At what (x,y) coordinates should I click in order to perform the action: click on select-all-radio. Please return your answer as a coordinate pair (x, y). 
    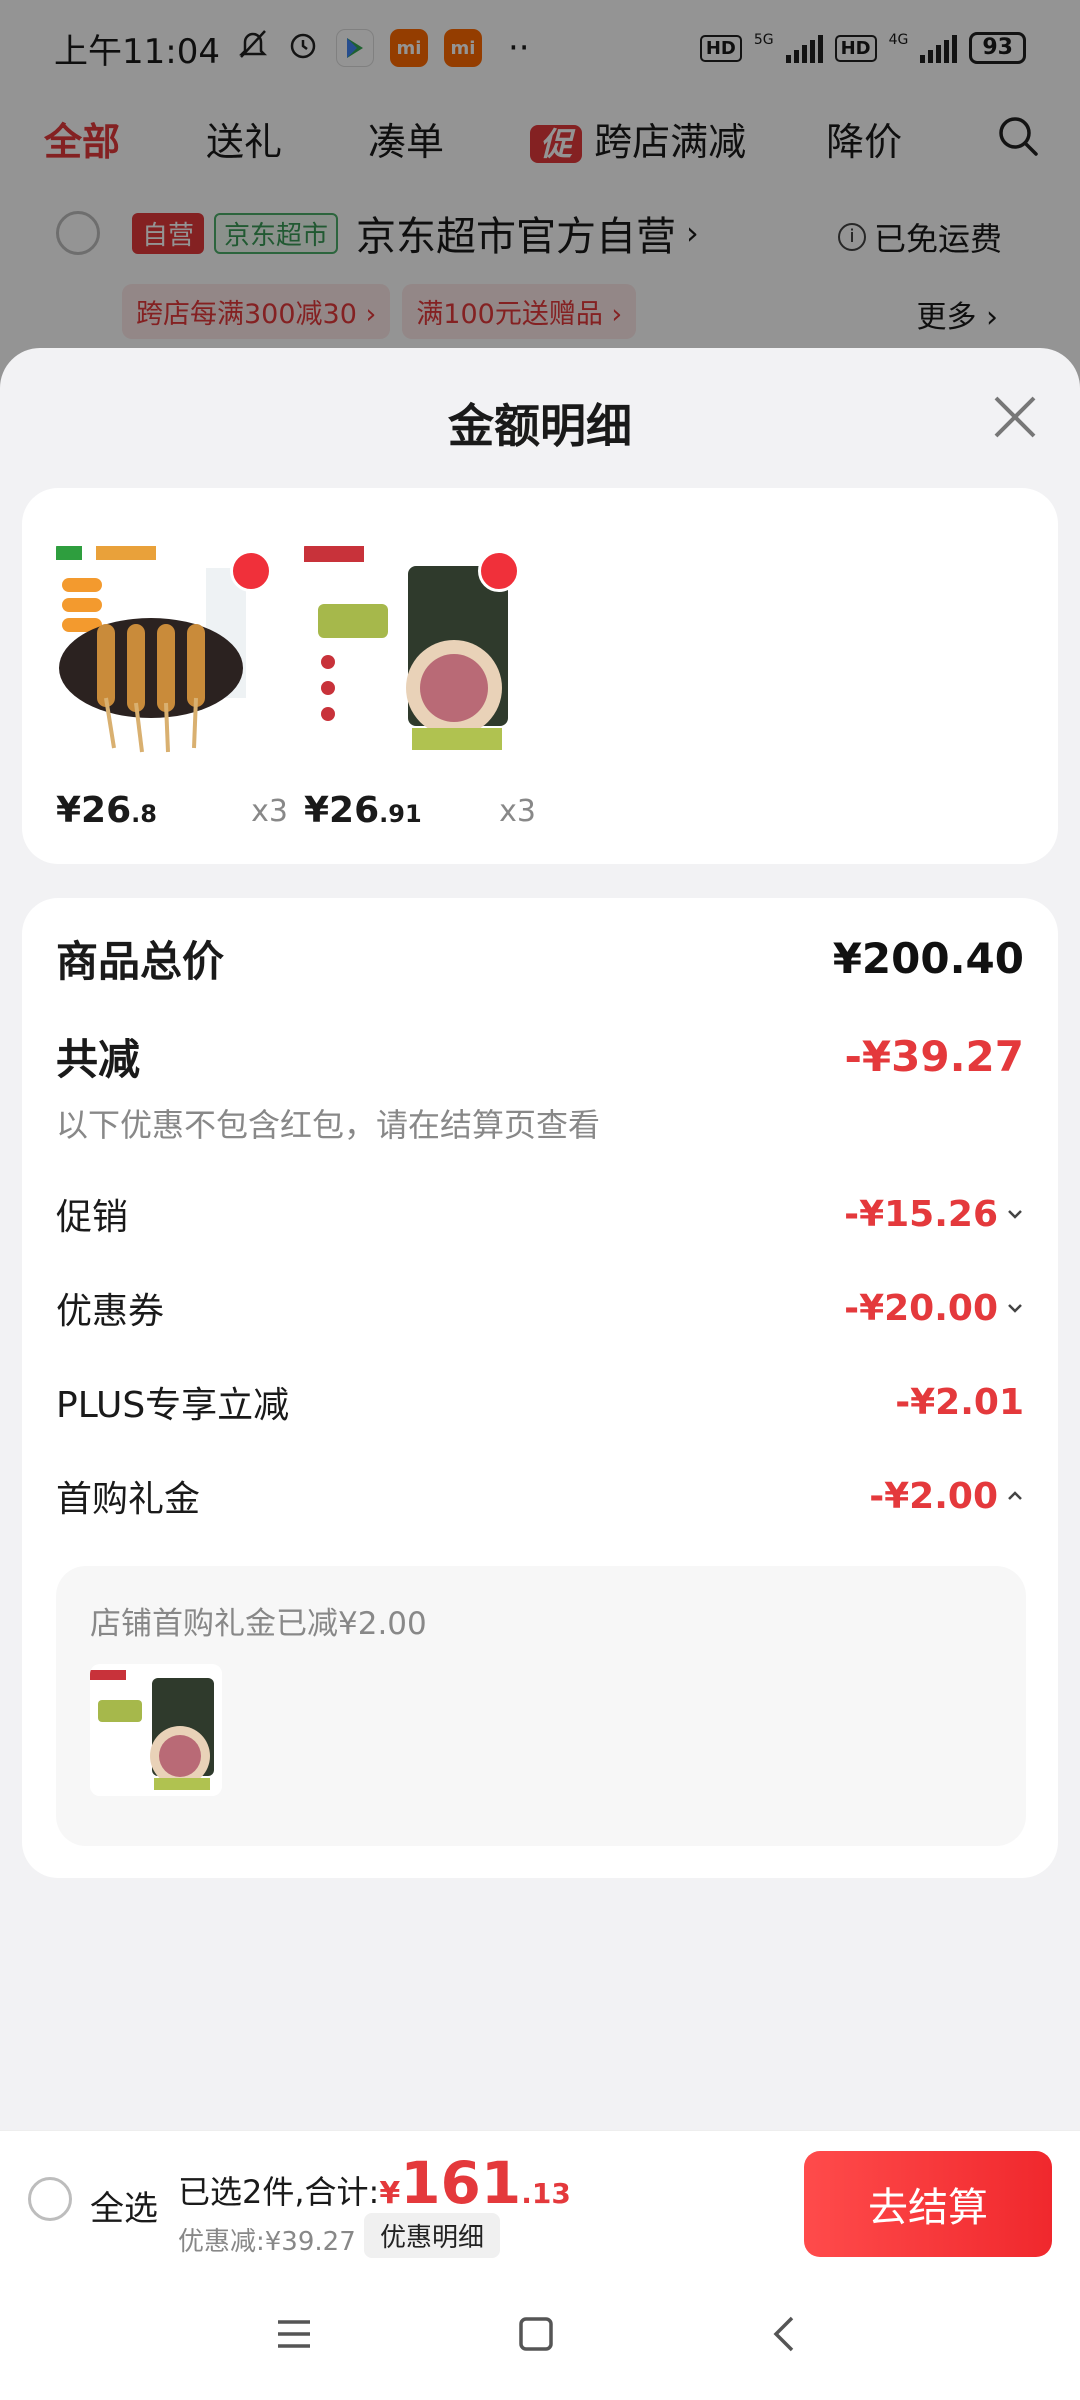
    Looking at the image, I should click on (50, 2199).